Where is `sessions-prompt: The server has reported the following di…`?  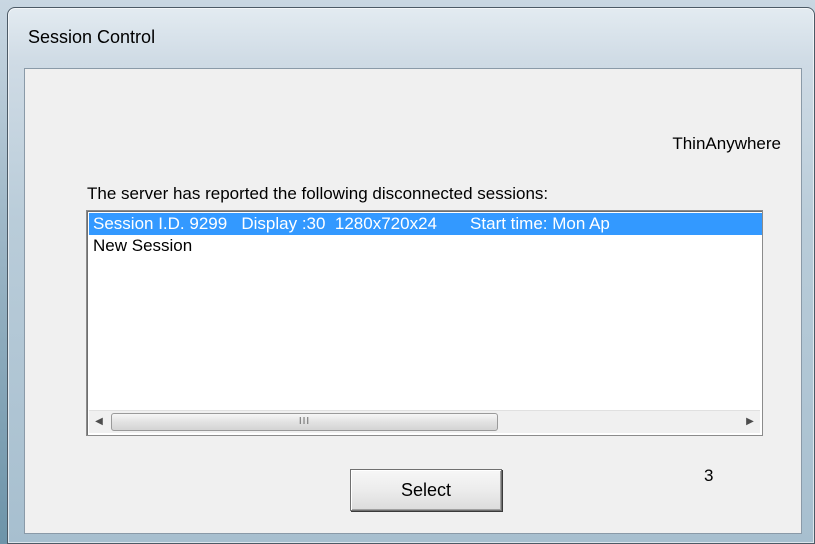
sessions-prompt: The server has reported the following di… is located at coordinates (318, 193).